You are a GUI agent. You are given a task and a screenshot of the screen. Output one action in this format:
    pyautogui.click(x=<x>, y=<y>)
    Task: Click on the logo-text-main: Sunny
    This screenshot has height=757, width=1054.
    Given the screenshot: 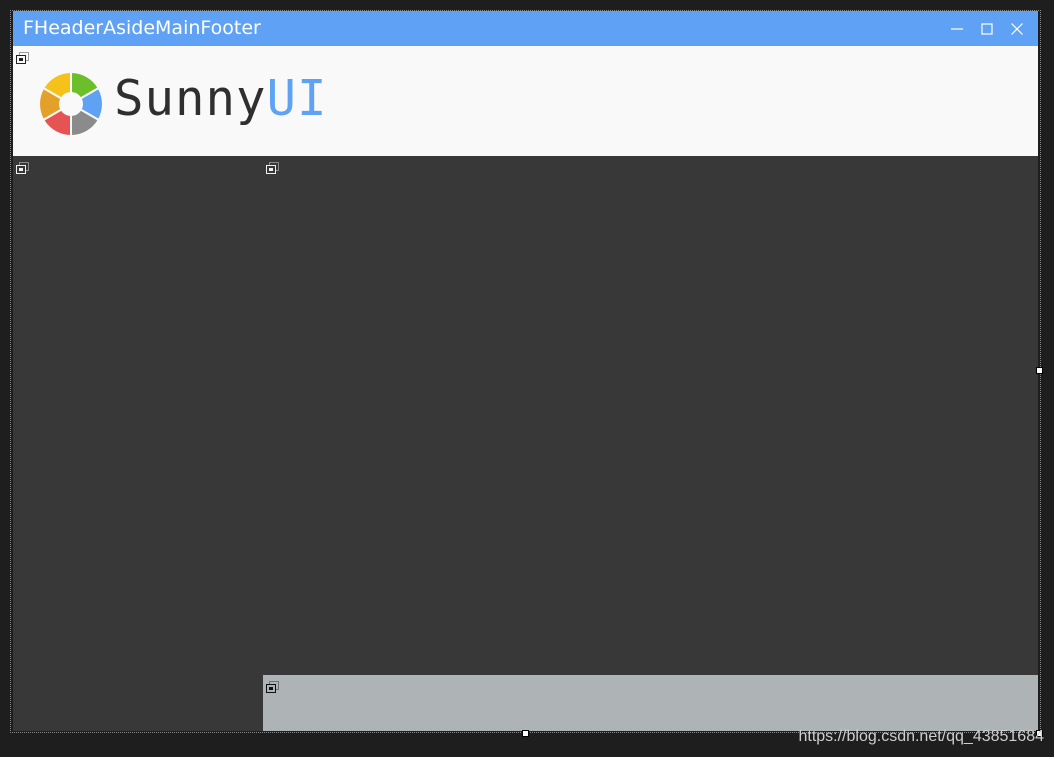 What is the action you would take?
    pyautogui.click(x=190, y=98)
    